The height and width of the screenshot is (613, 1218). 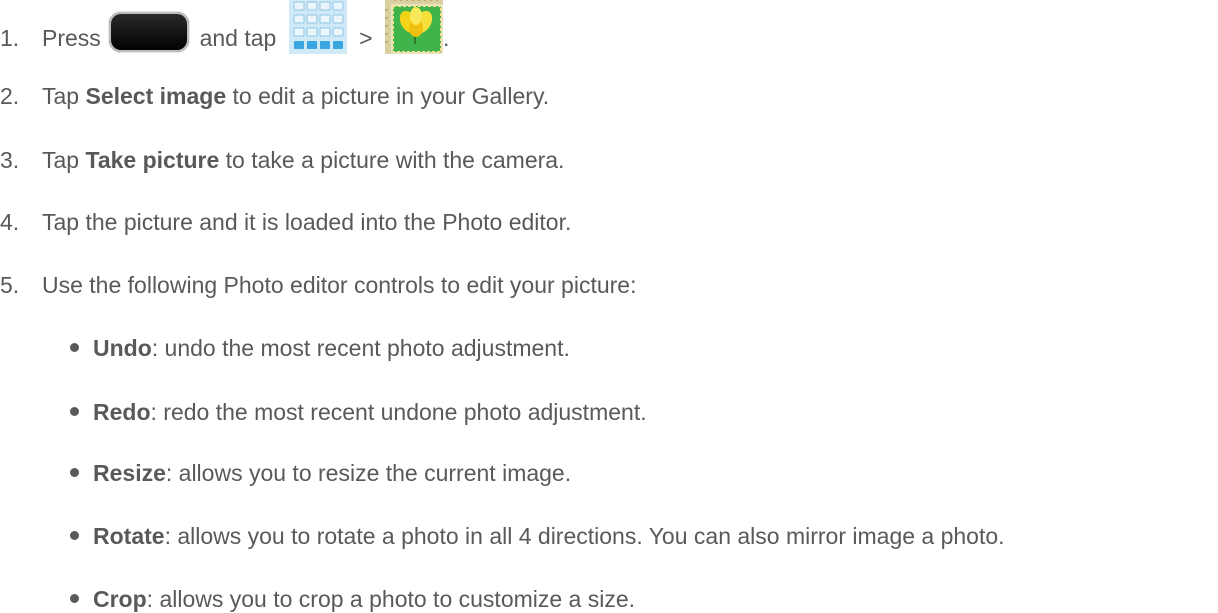 I want to click on step-number: 2., so click(x=10, y=96).